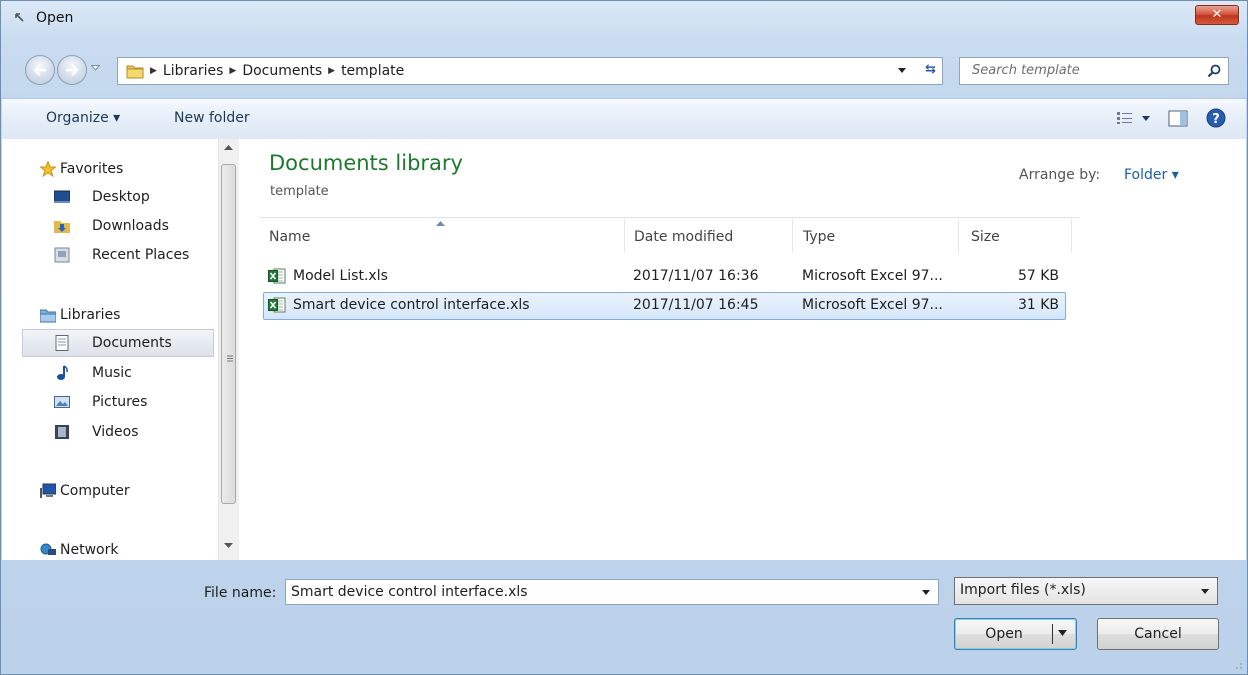 The image size is (1248, 675). I want to click on forward-button, so click(72, 70).